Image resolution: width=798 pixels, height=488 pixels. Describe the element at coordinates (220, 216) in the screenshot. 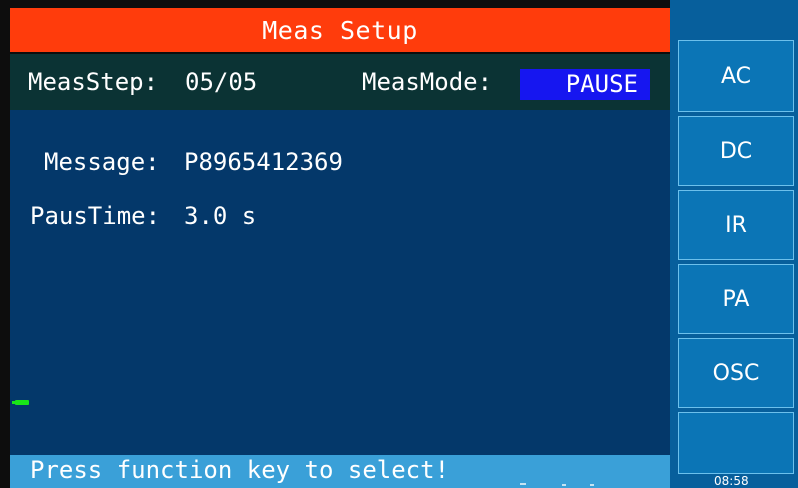

I see `pause-time-value: 3.0 s` at that location.